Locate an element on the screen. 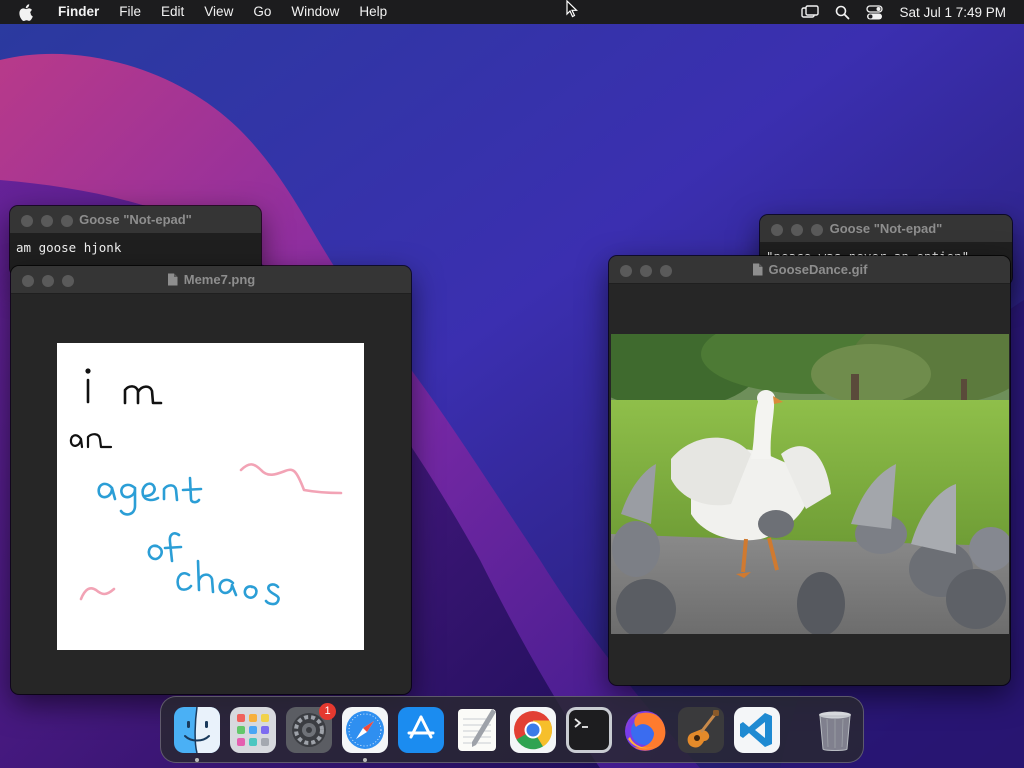 The height and width of the screenshot is (768, 1024). textedit-icon is located at coordinates (477, 729).